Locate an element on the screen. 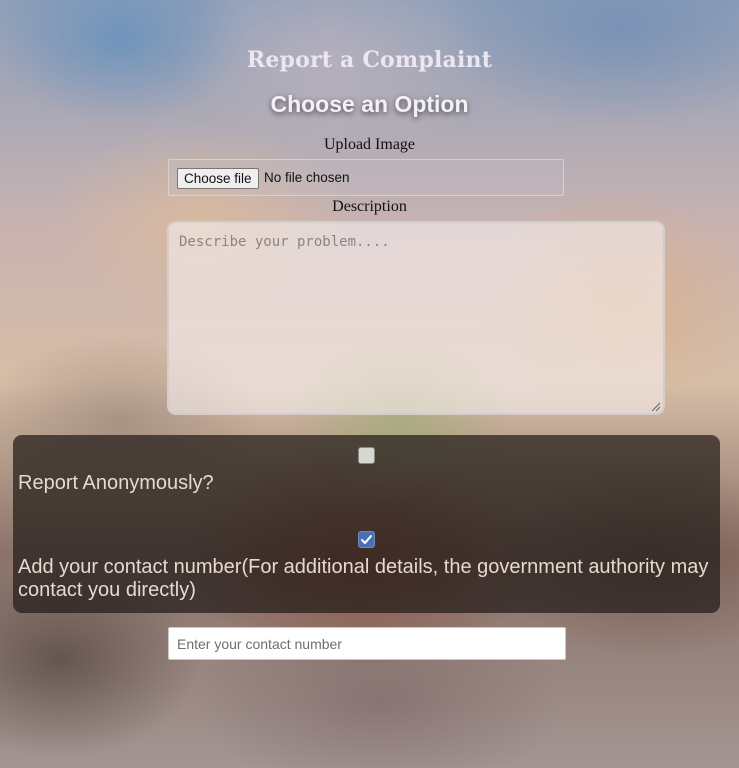 Image resolution: width=739 pixels, height=768 pixels. contact-checkbox is located at coordinates (366, 539).